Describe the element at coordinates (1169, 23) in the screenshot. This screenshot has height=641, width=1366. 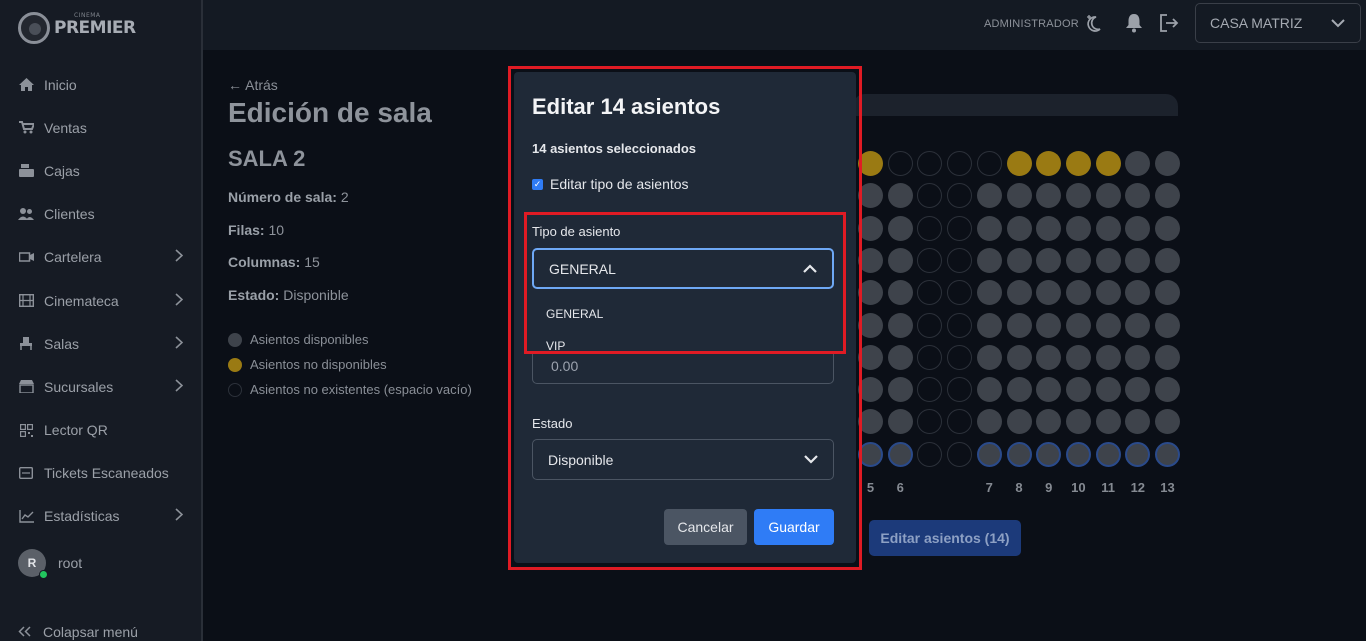
I see `logout-icon` at that location.